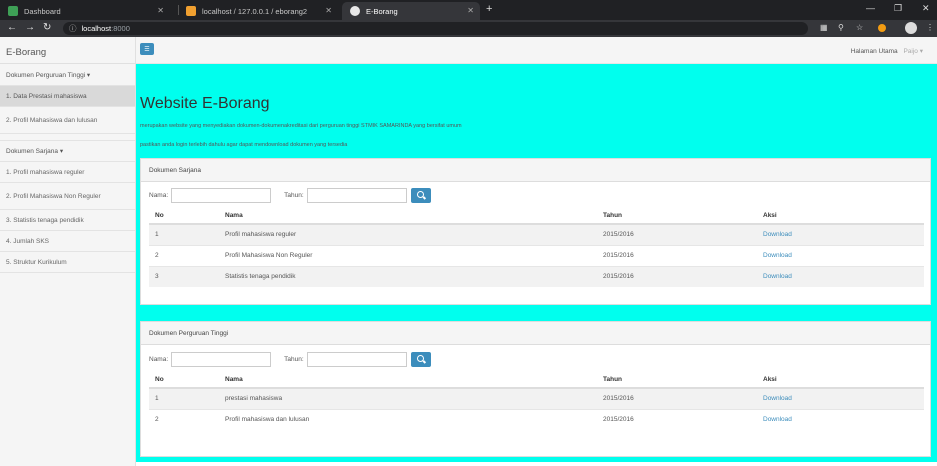 The image size is (937, 466). I want to click on table-row: 1 prestasi mahasiswa 2015/2016 Download, so click(536, 398).